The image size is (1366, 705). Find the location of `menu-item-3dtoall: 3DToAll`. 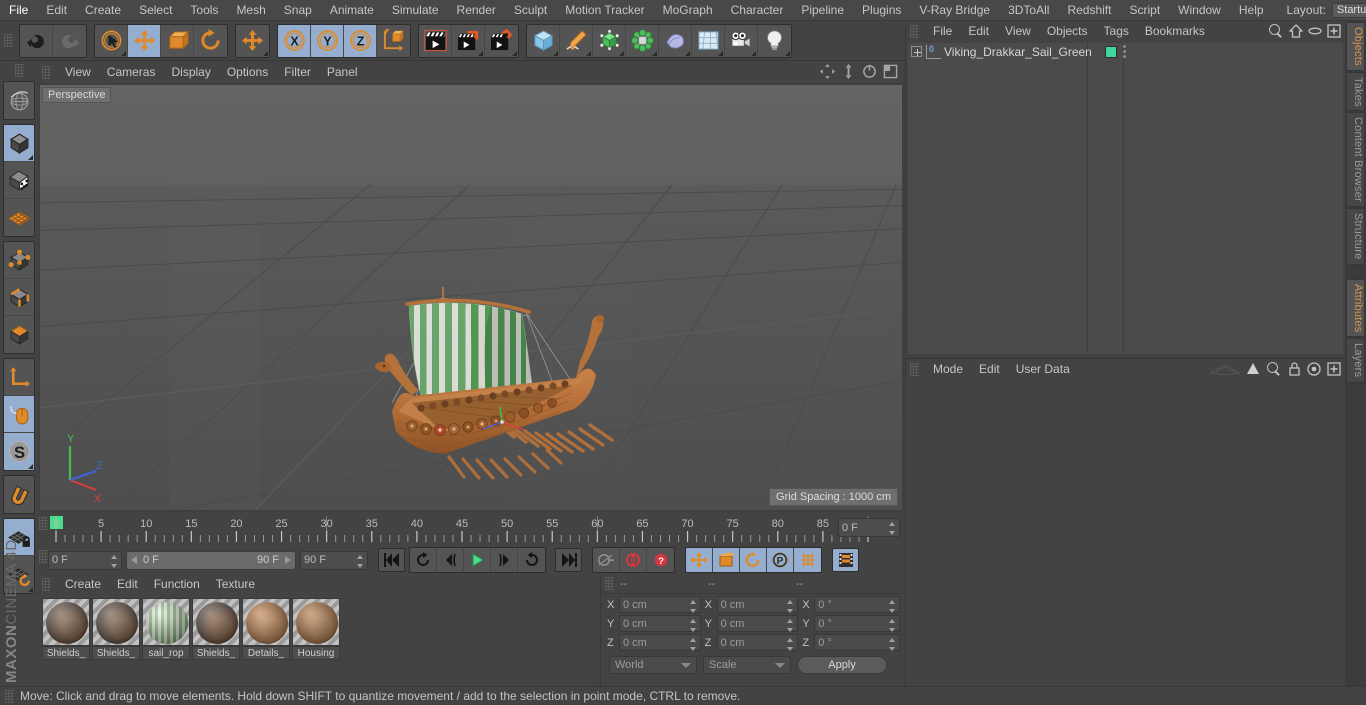

menu-item-3dtoall: 3DToAll is located at coordinates (1028, 10).